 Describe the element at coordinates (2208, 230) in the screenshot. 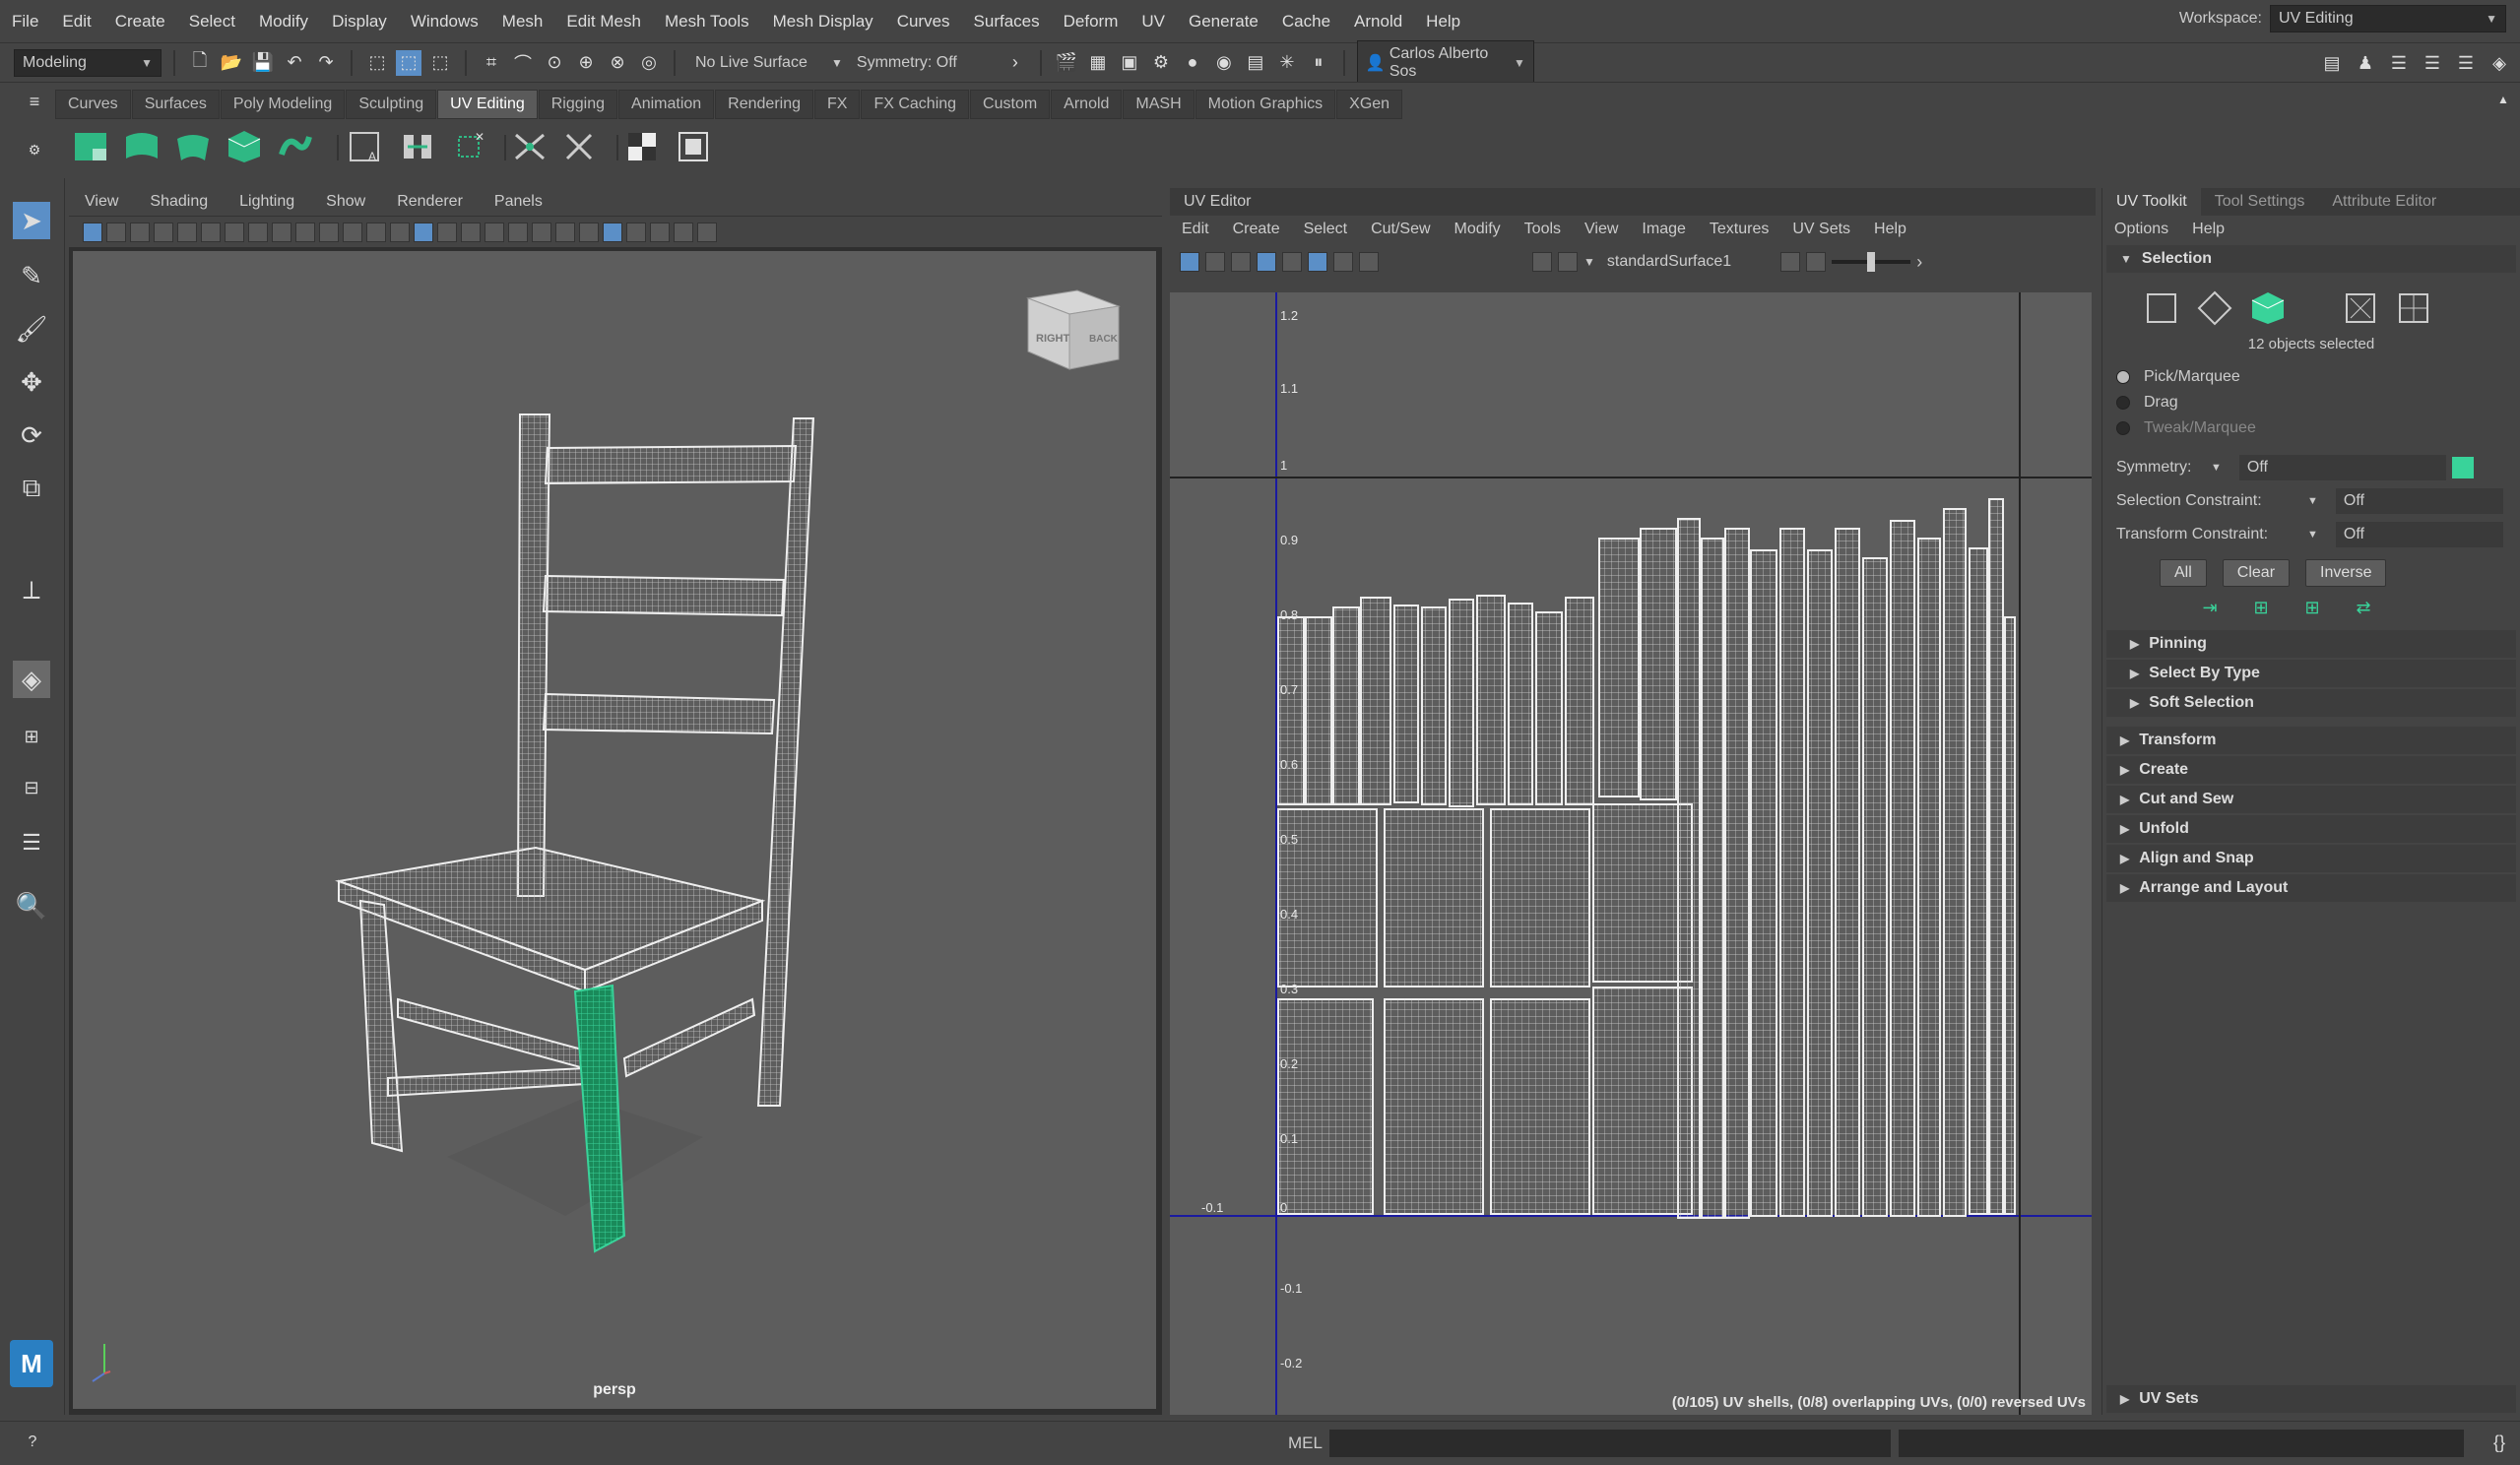

I see `uv-toolkit-help: Help` at that location.